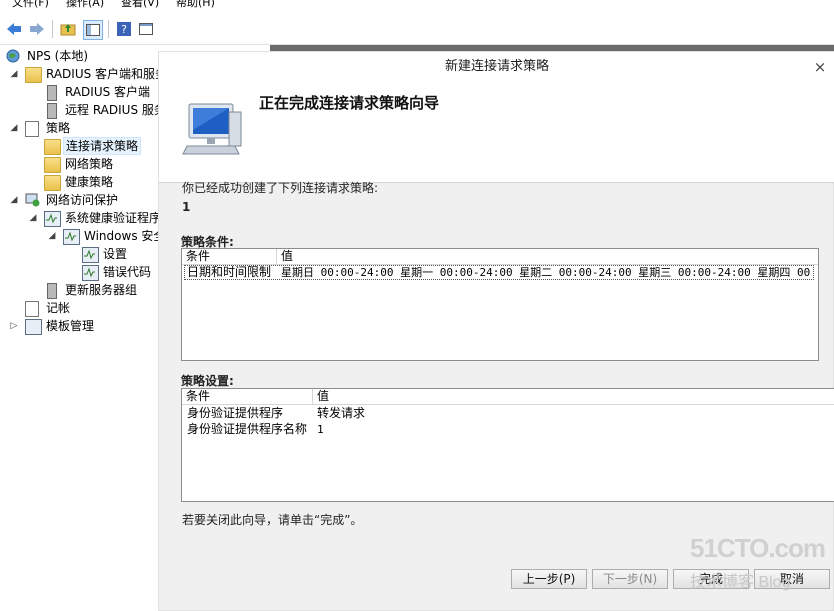  Describe the element at coordinates (229, 256) in the screenshot. I see `conditions-col-condition: 条件` at that location.